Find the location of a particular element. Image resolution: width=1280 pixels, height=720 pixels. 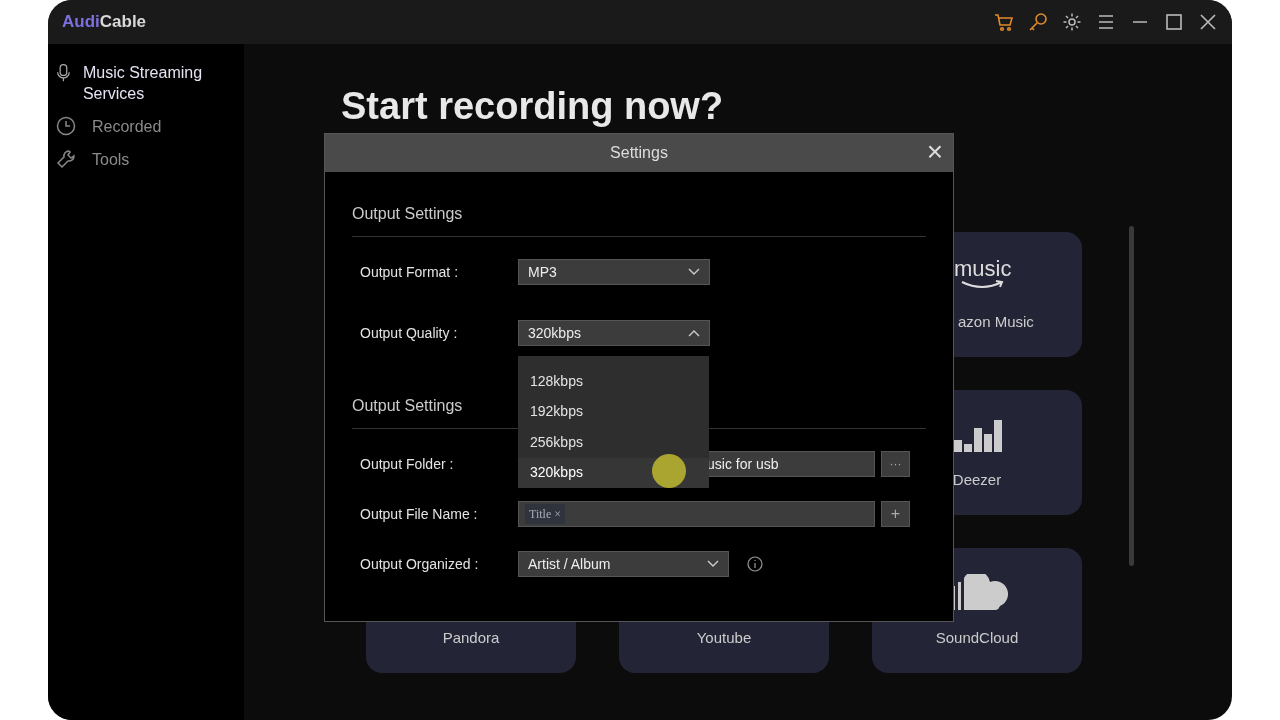

card-label: Deezer is located at coordinates (977, 479).